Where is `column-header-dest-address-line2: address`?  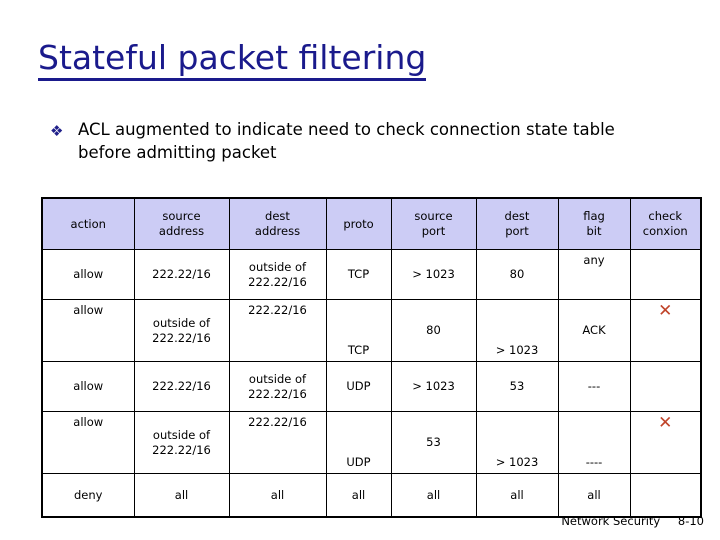
column-header-dest-address-line2: address is located at coordinates (277, 231).